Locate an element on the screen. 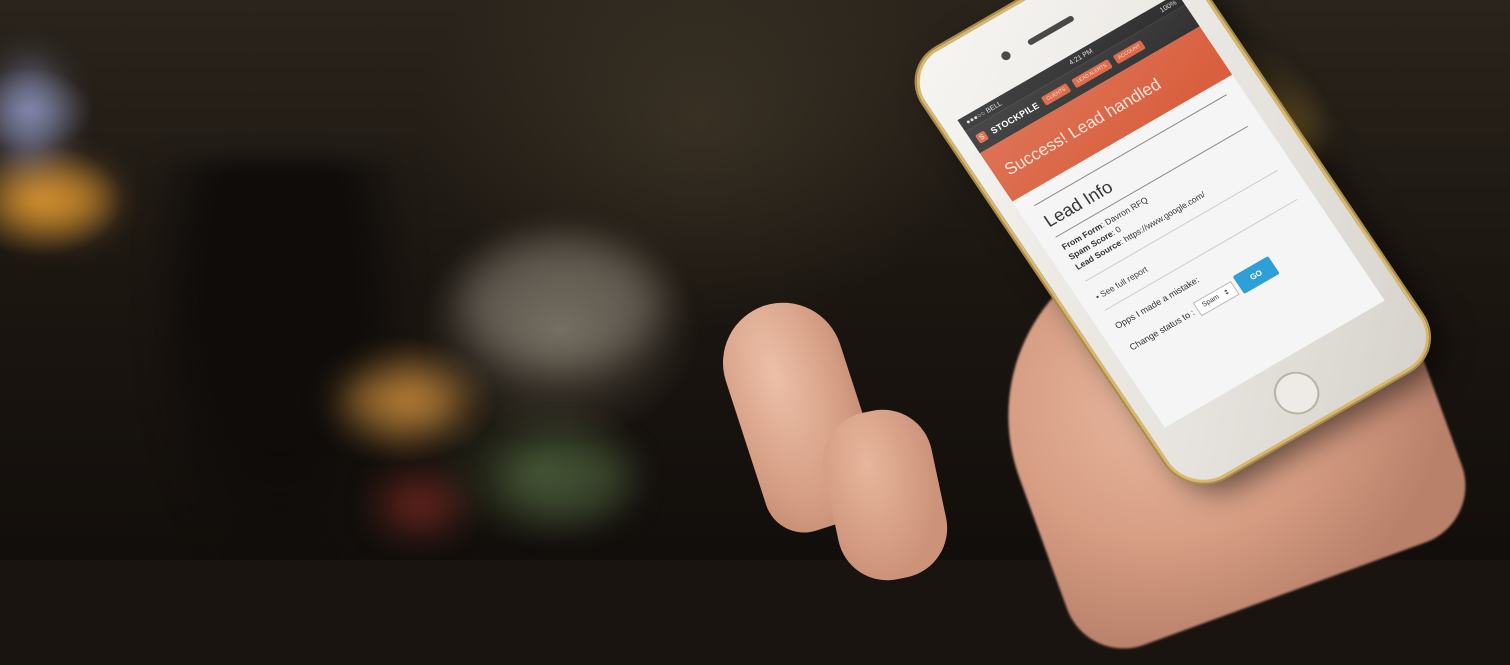 This screenshot has height=665, width=1510. stockpile-logo-icon: S is located at coordinates (982, 137).